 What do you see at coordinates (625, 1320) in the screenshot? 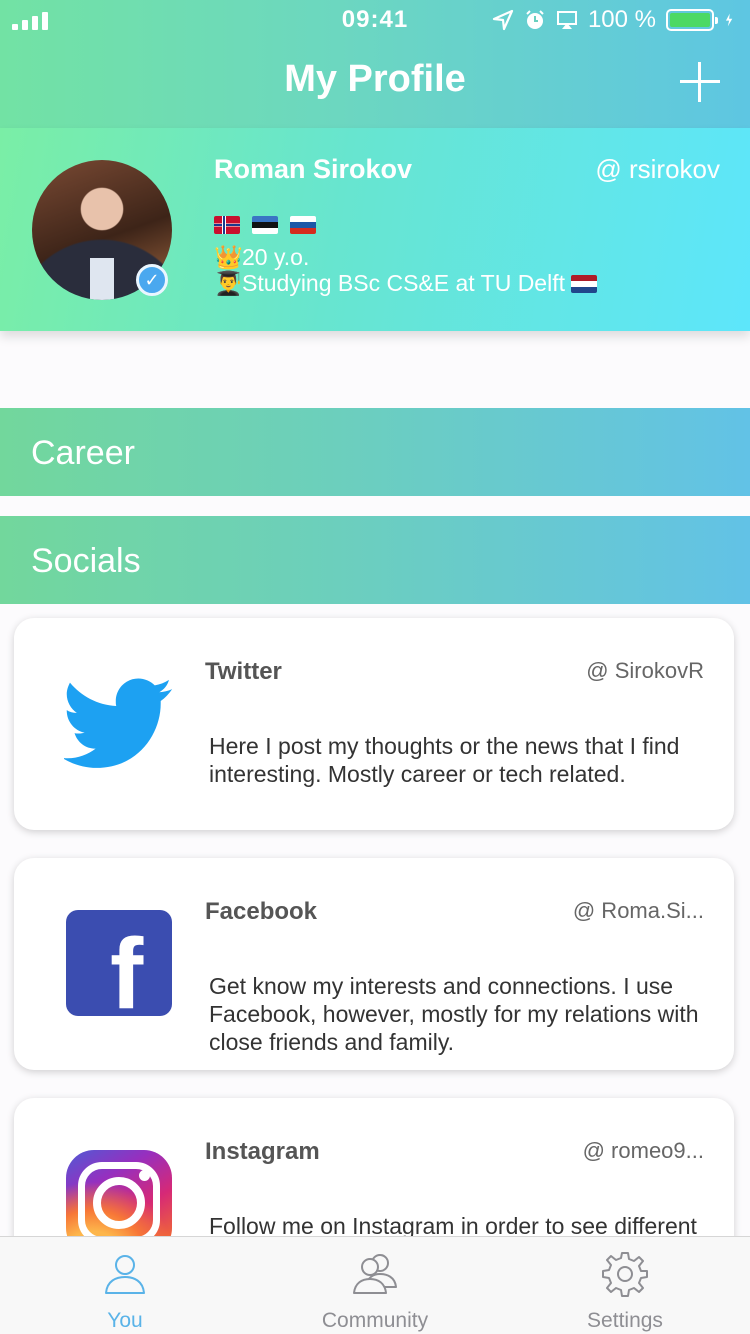
I see `tab-settings-label: Settings` at bounding box center [625, 1320].